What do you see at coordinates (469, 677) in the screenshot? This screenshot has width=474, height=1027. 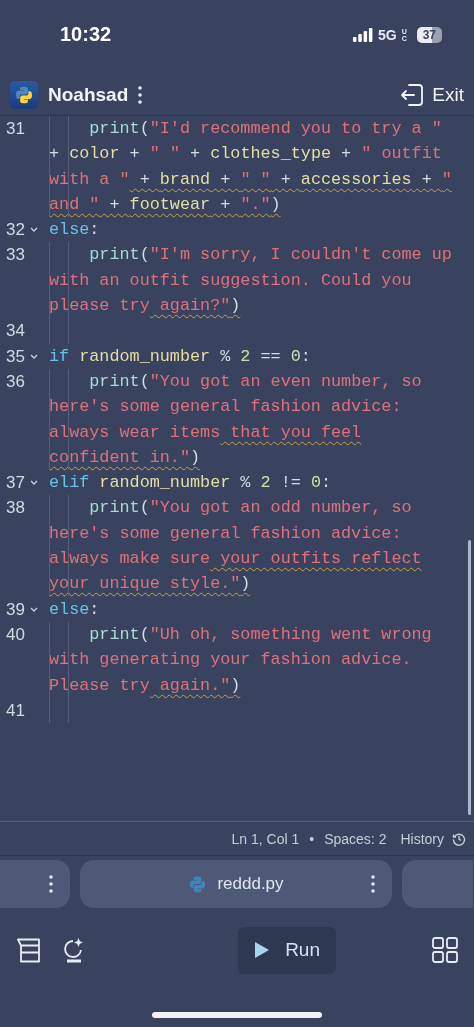 I see `scrollbar` at bounding box center [469, 677].